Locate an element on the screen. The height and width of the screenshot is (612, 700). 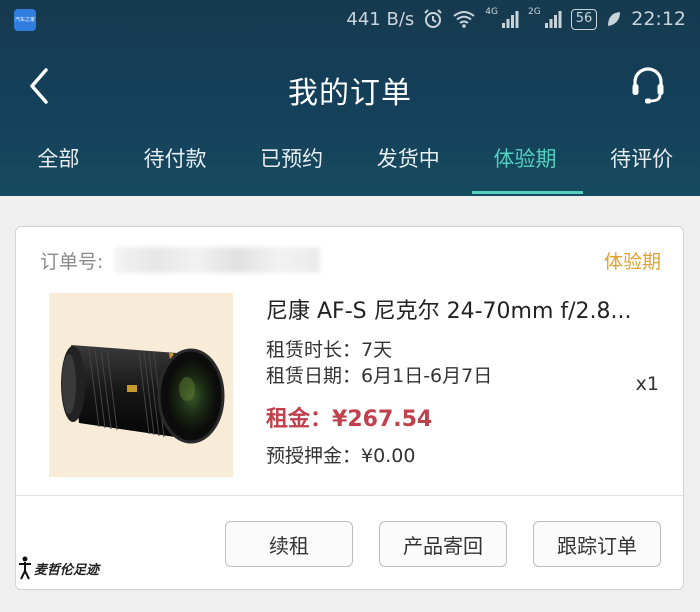
divider is located at coordinates (349, 495).